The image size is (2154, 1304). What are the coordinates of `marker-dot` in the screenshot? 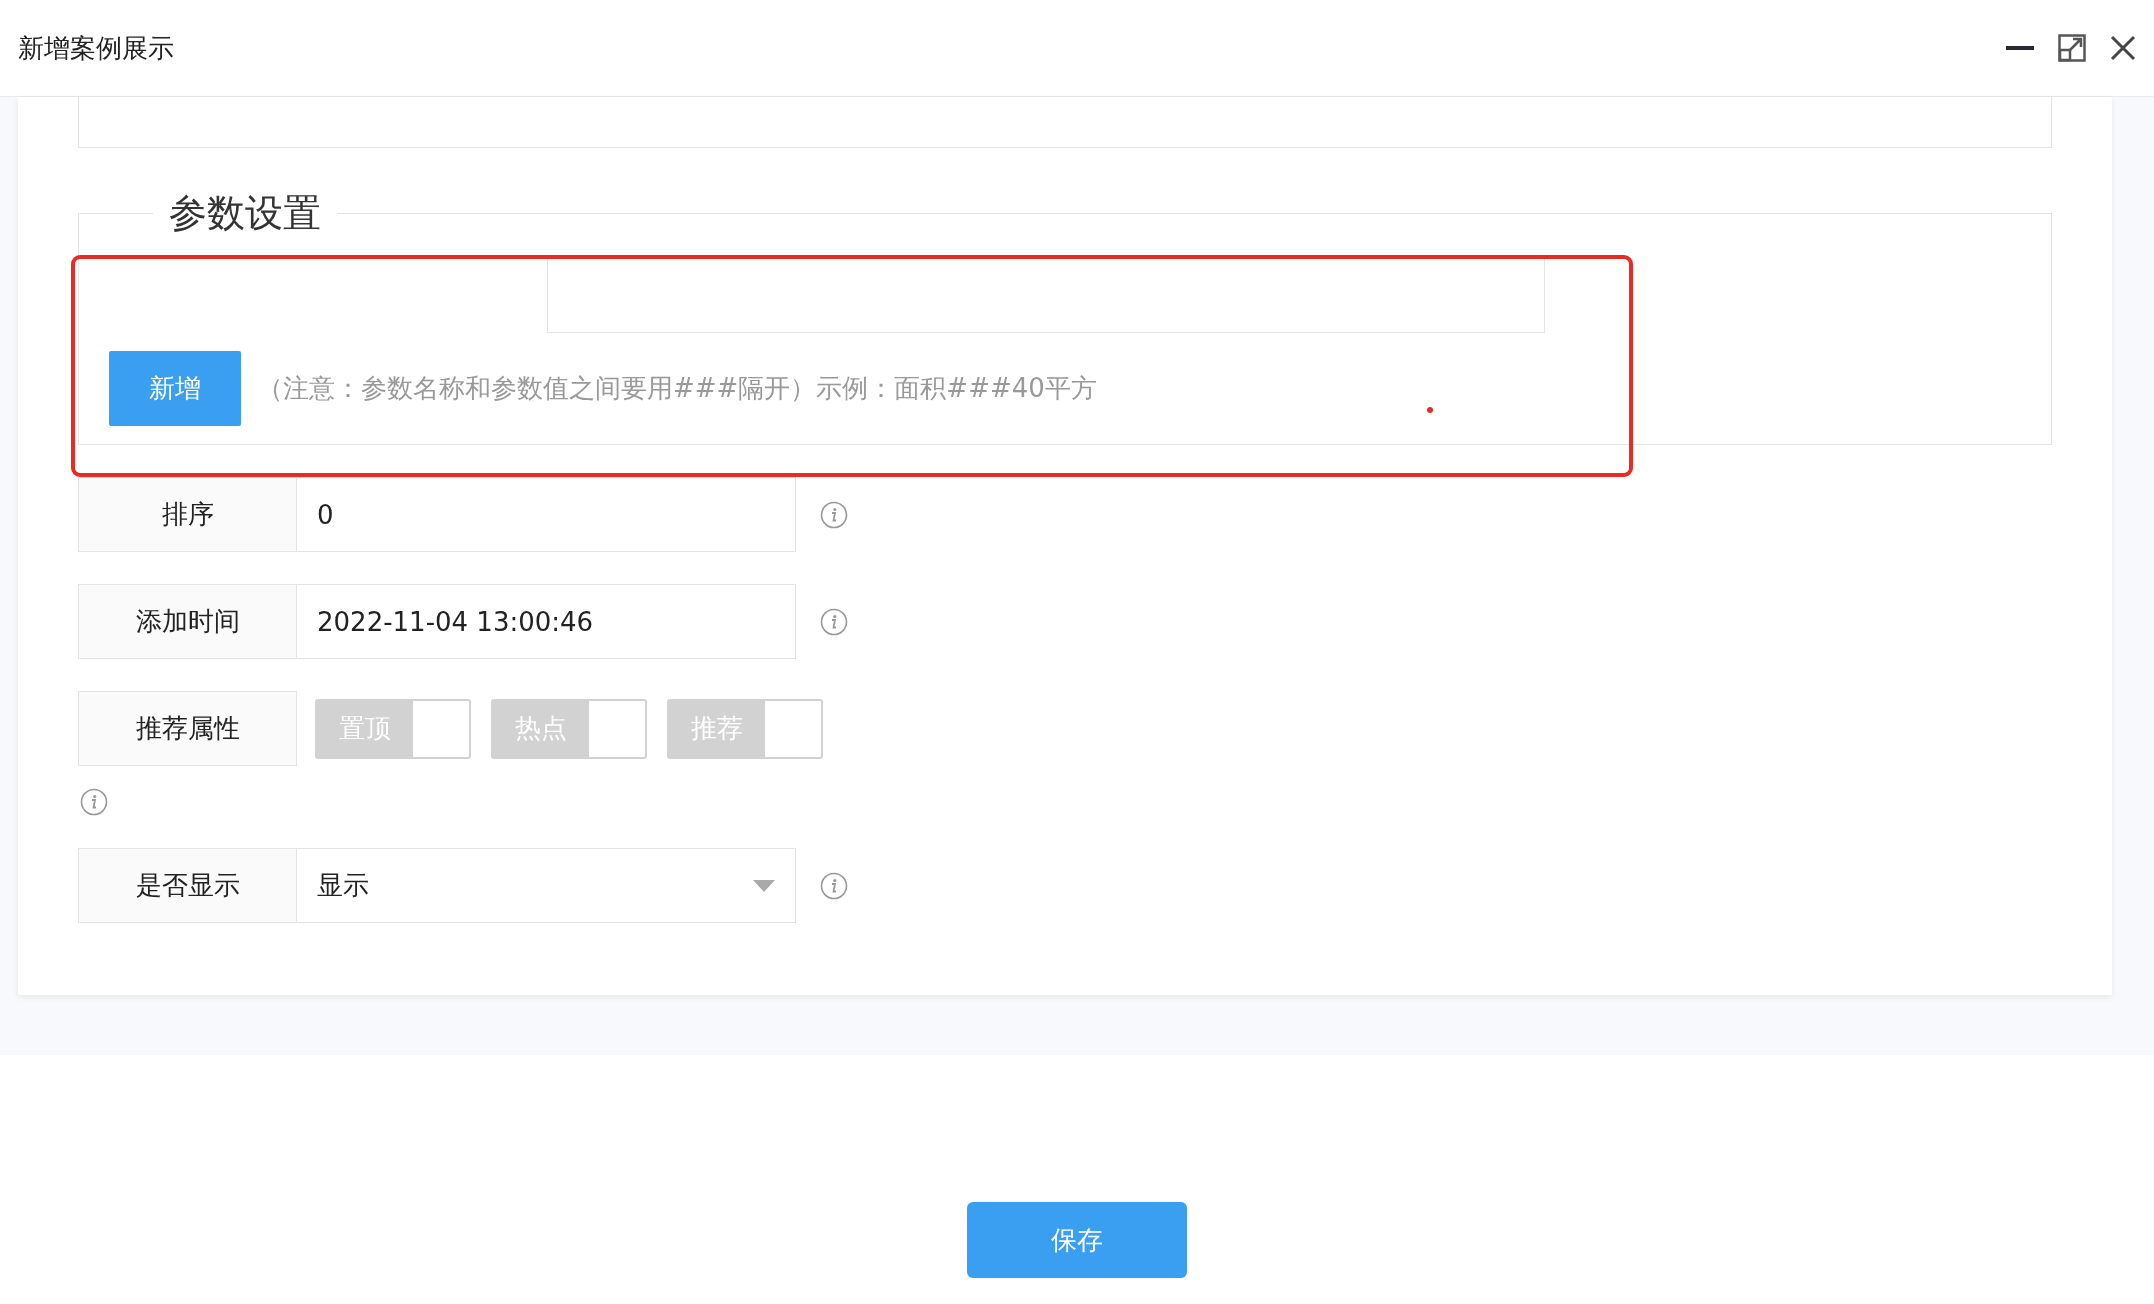 It's located at (1430, 410).